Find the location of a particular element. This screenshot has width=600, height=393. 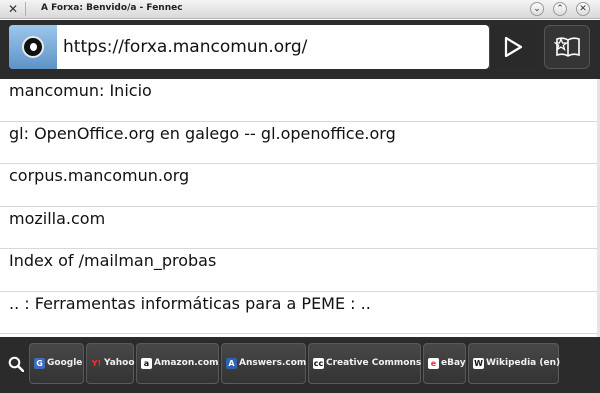

search-engine-wikipedia: W Wikipedia (en) is located at coordinates (514, 363).